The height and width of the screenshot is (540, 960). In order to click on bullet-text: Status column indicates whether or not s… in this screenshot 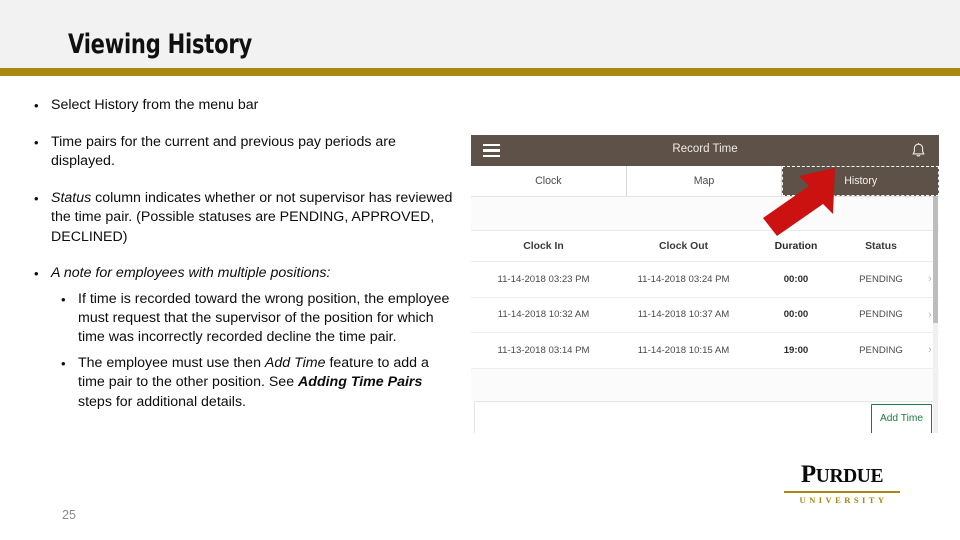, I will do `click(252, 218)`.